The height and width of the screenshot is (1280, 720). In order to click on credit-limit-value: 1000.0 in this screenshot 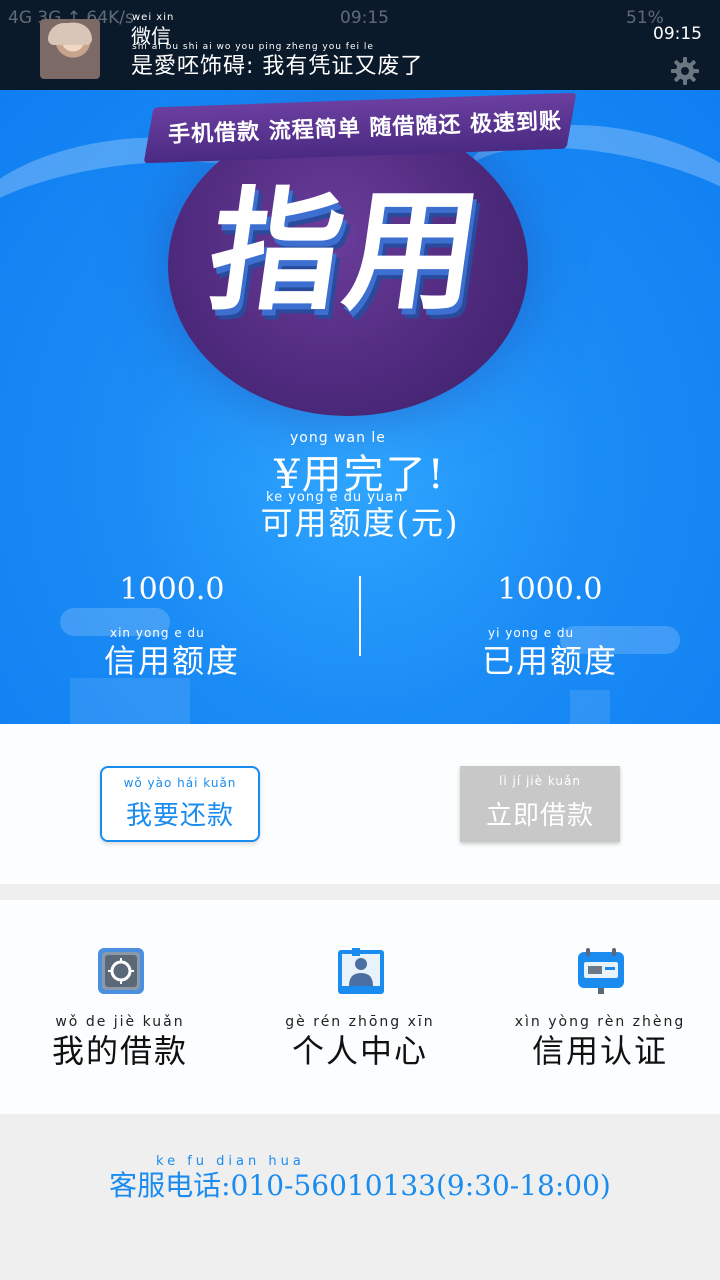, I will do `click(172, 589)`.